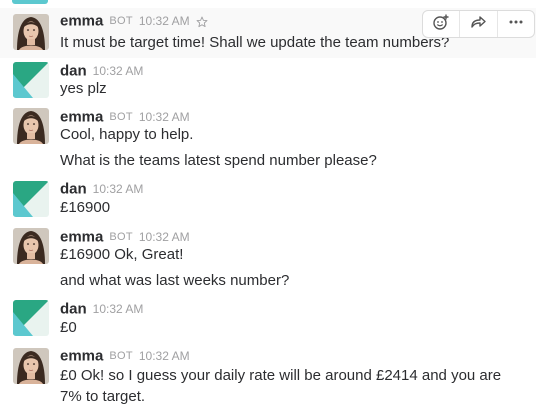 The image size is (536, 412). Describe the element at coordinates (85, 207) in the screenshot. I see `message-text: £16900` at that location.